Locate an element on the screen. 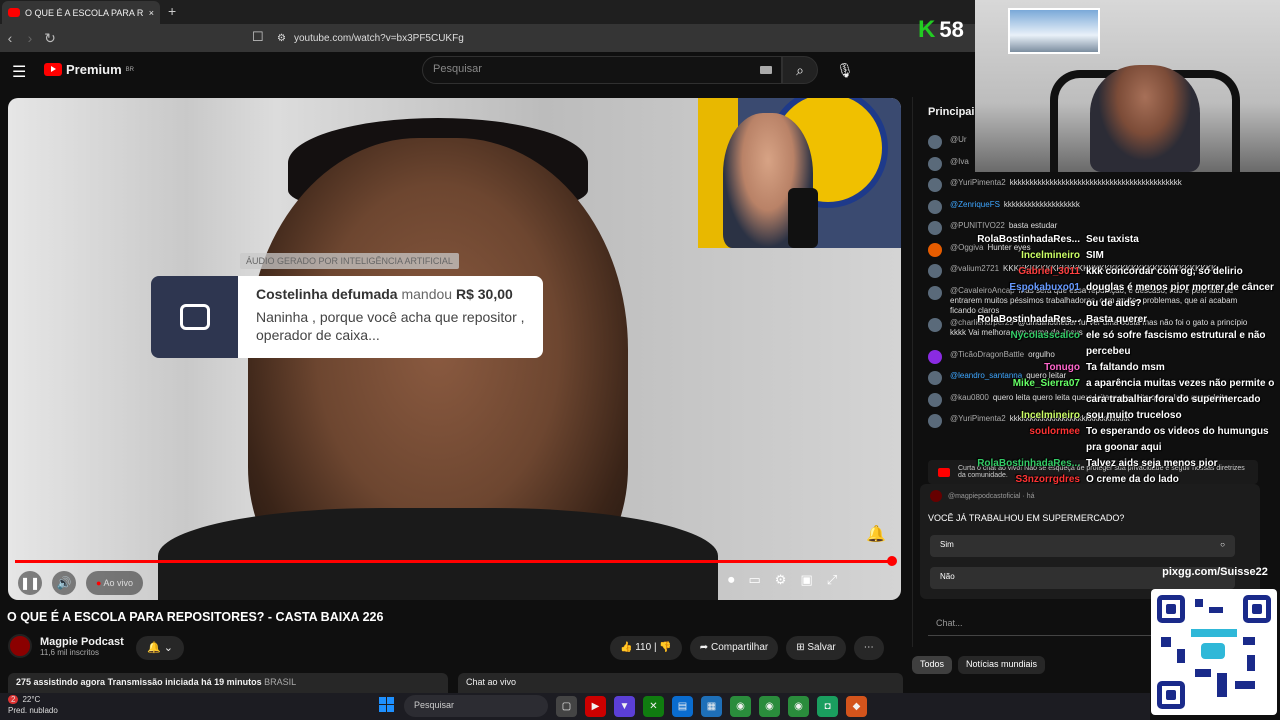  overlay-chat-name: S3nzorrgdres is located at coordinates (1047, 479).